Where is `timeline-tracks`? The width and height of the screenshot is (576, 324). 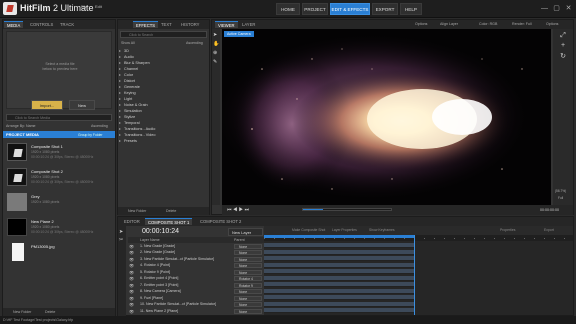
timeline-tracks is located at coordinates (418, 278).